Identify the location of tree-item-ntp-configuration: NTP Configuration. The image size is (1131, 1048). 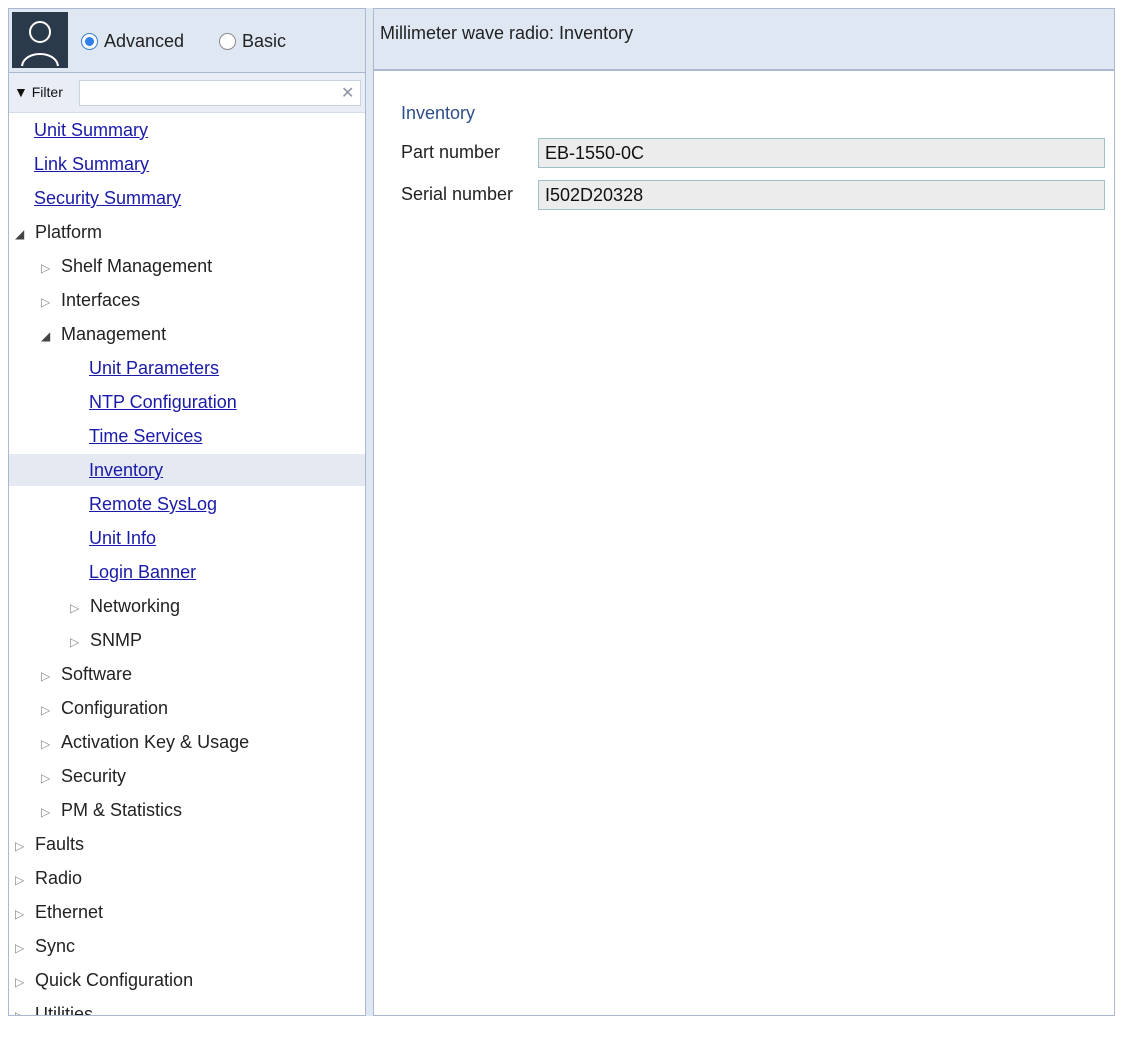
(187, 402).